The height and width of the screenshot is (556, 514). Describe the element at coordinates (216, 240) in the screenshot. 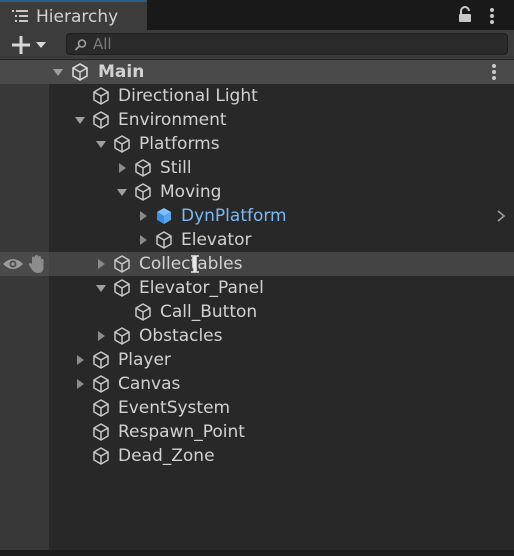

I see `tree-item-label: Elevator` at that location.